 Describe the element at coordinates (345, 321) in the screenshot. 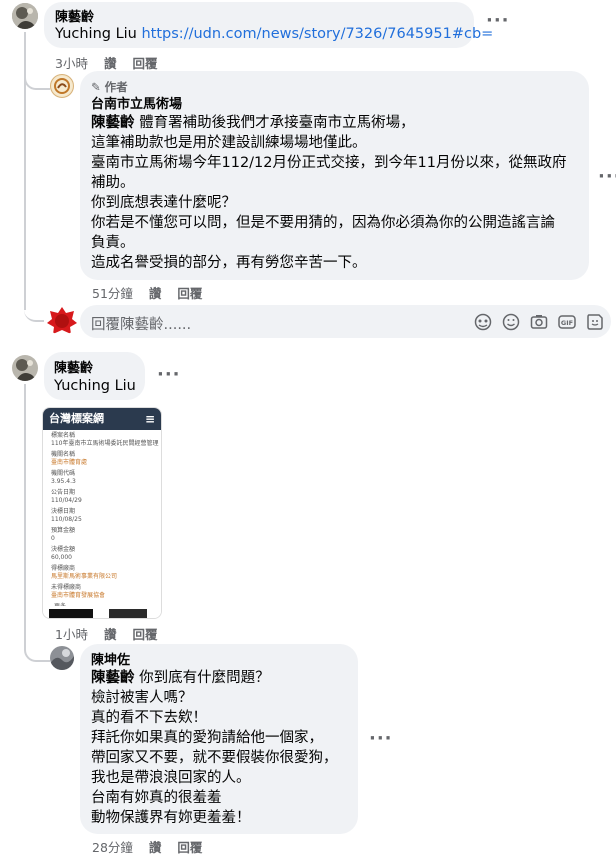

I see `reply-input-box: 回覆陳藝齡...... GIF` at that location.